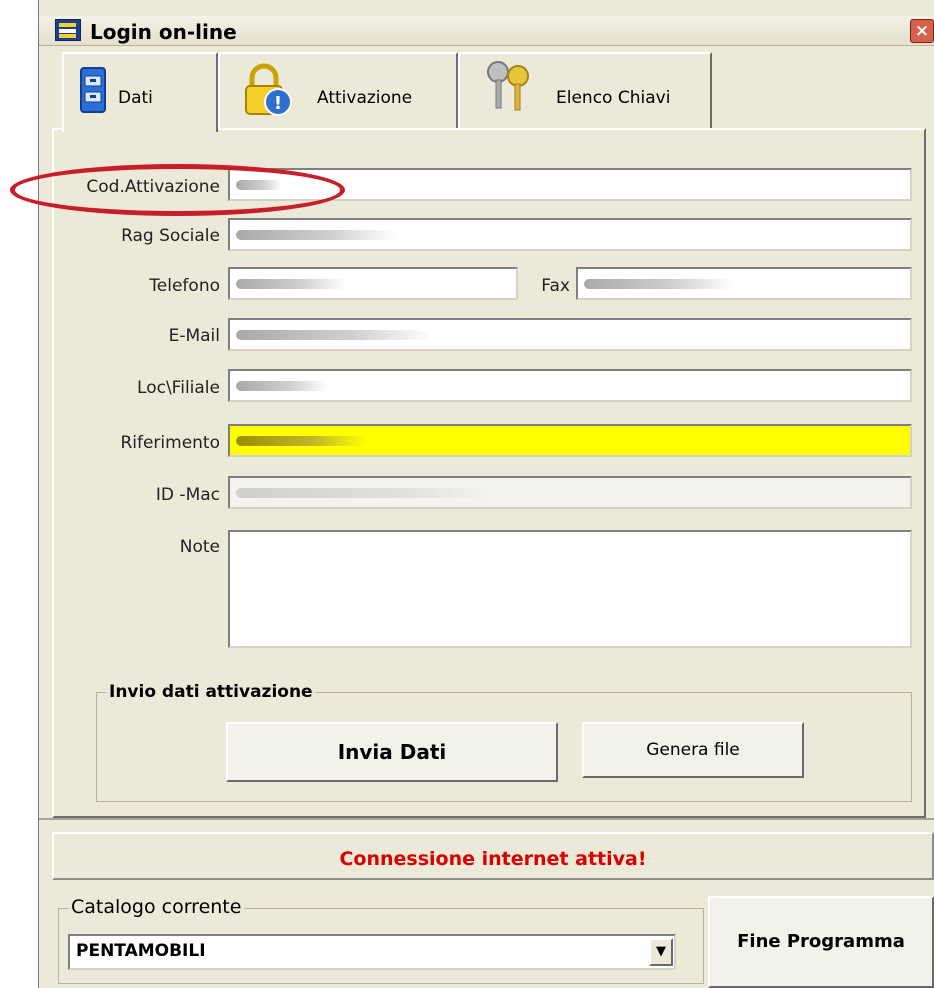  I want to click on fax-field, so click(744, 283).